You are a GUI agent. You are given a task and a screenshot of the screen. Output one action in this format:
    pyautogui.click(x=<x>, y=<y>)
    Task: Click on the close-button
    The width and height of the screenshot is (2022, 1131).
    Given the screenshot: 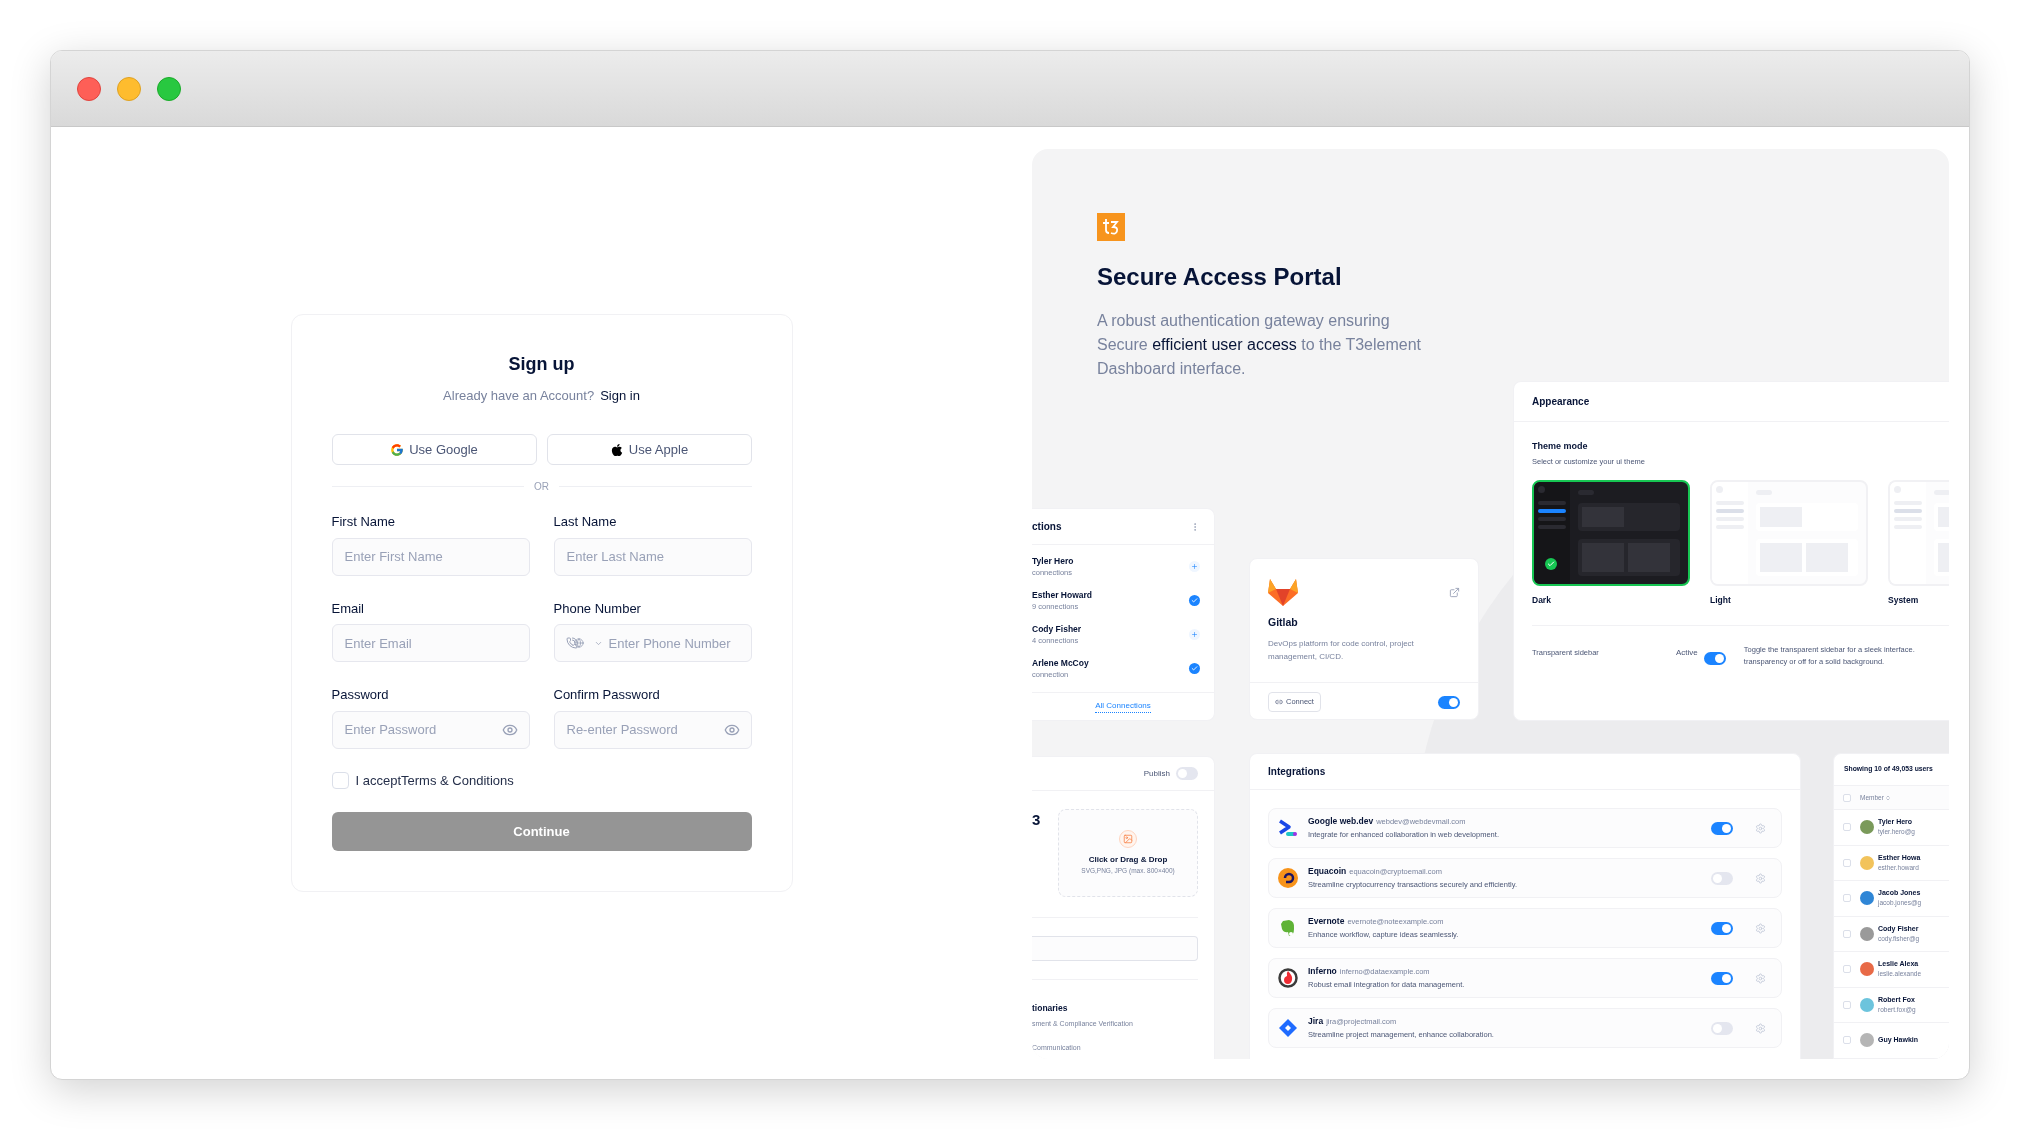 What is the action you would take?
    pyautogui.click(x=89, y=88)
    